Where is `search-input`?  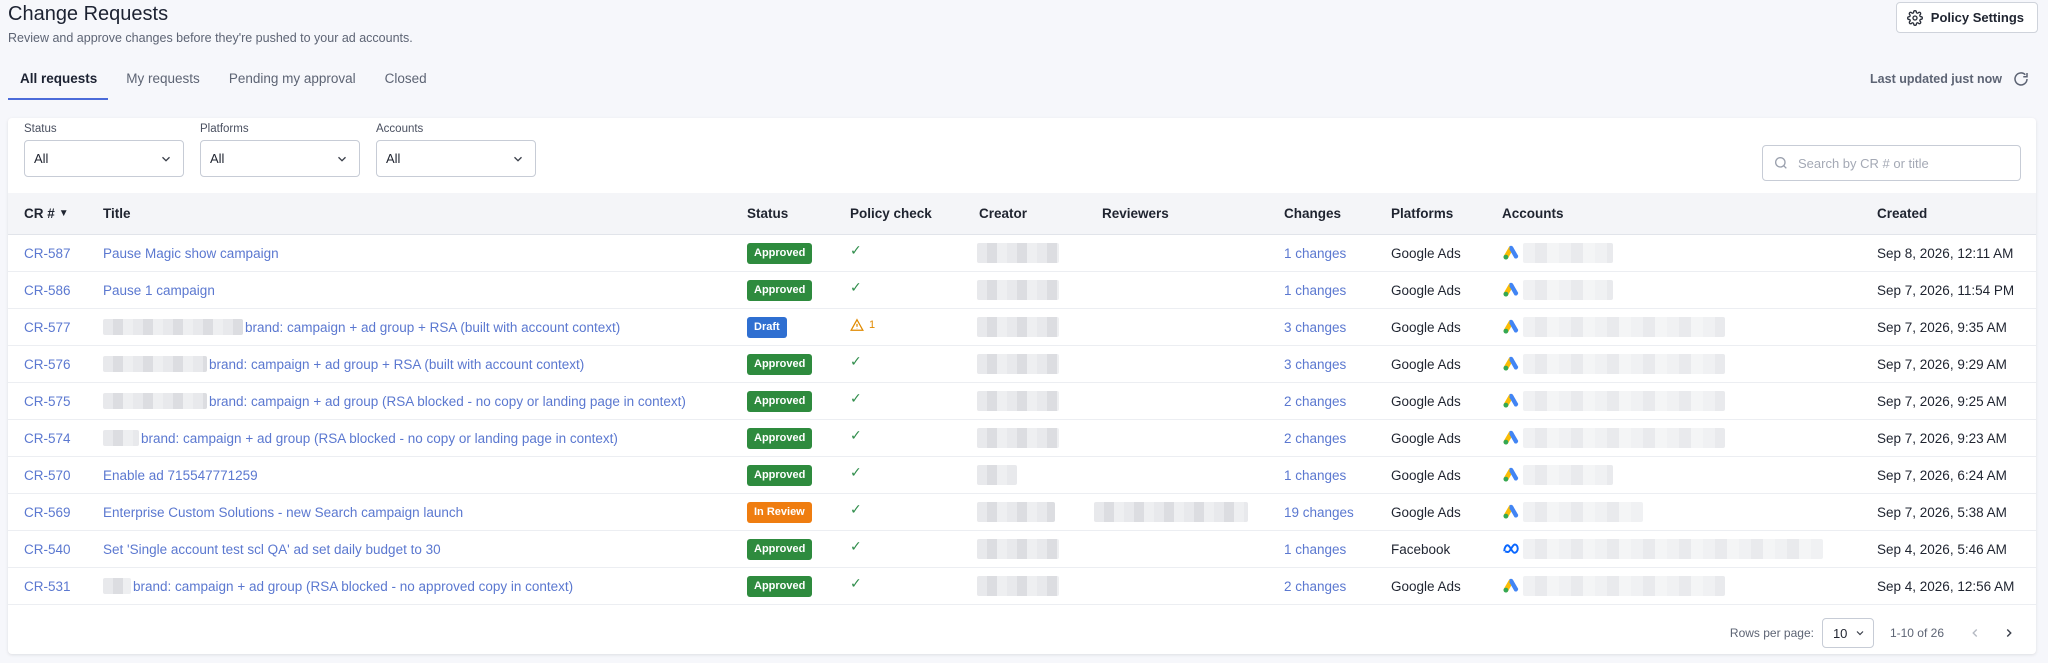
search-input is located at coordinates (1903, 163).